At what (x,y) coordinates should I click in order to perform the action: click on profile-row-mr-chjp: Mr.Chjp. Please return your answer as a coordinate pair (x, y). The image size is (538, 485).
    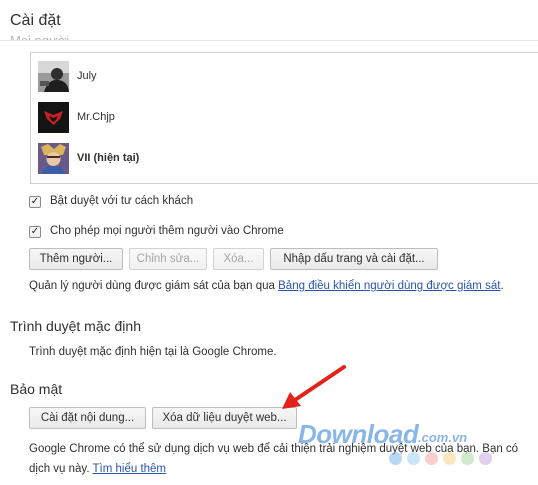
    Looking at the image, I should click on (284, 117).